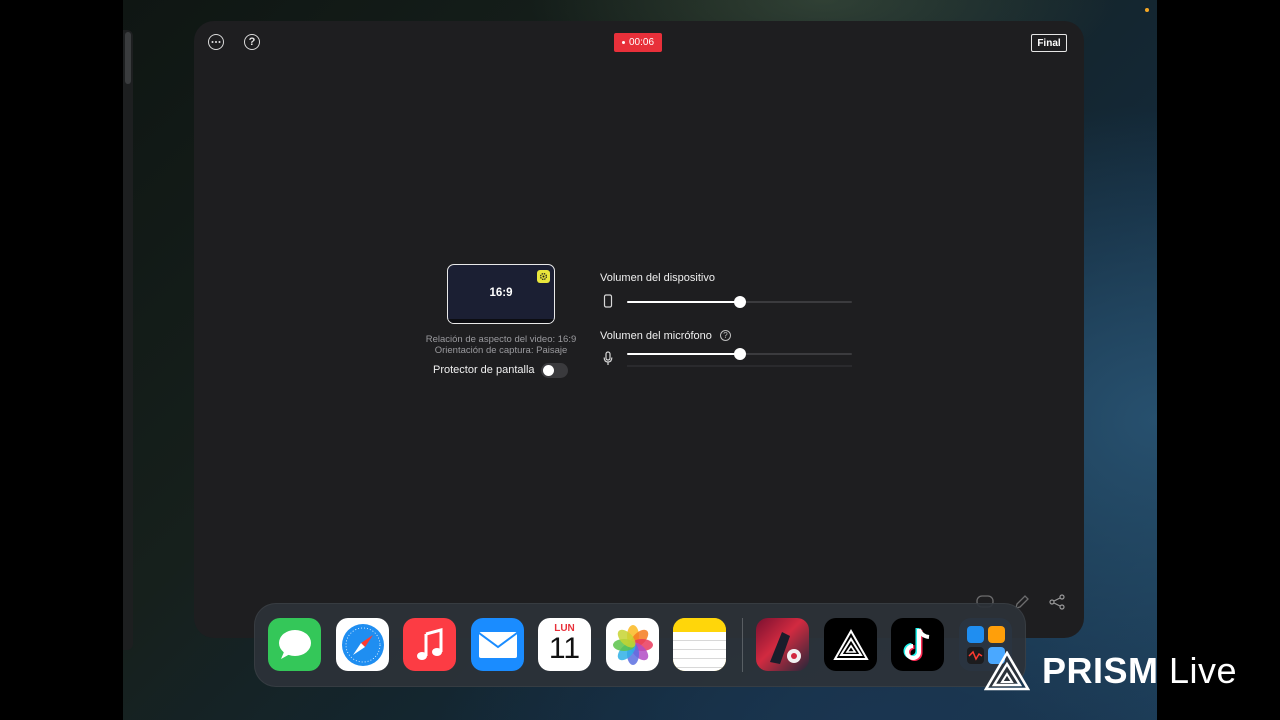 This screenshot has height=720, width=1280. What do you see at coordinates (128, 340) in the screenshot?
I see `left-app-edge` at bounding box center [128, 340].